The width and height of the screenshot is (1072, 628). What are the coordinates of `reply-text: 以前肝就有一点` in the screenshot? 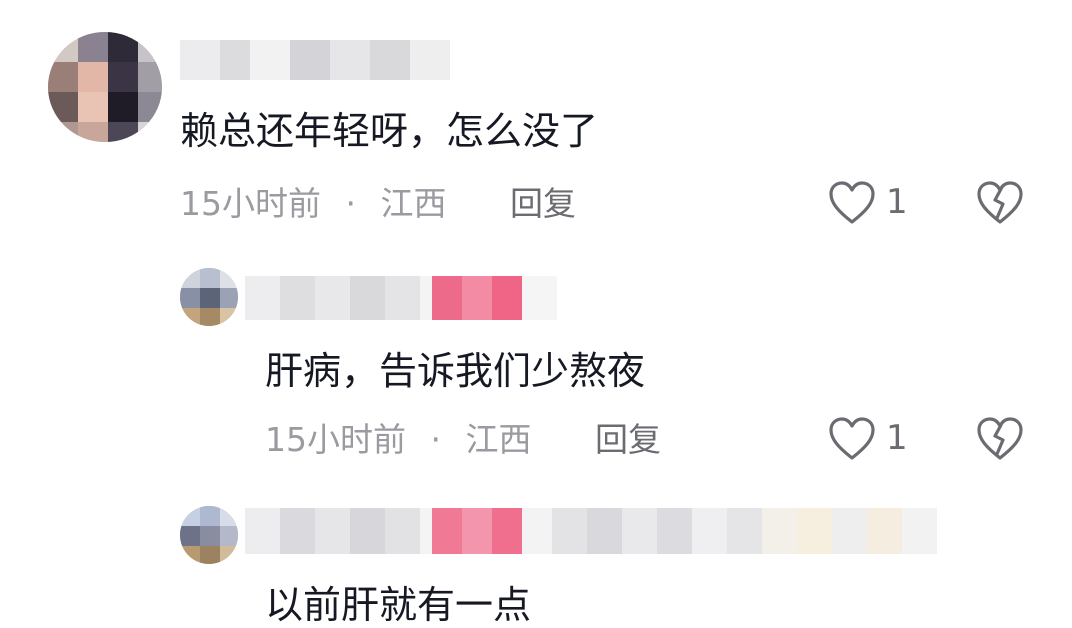 It's located at (398, 605).